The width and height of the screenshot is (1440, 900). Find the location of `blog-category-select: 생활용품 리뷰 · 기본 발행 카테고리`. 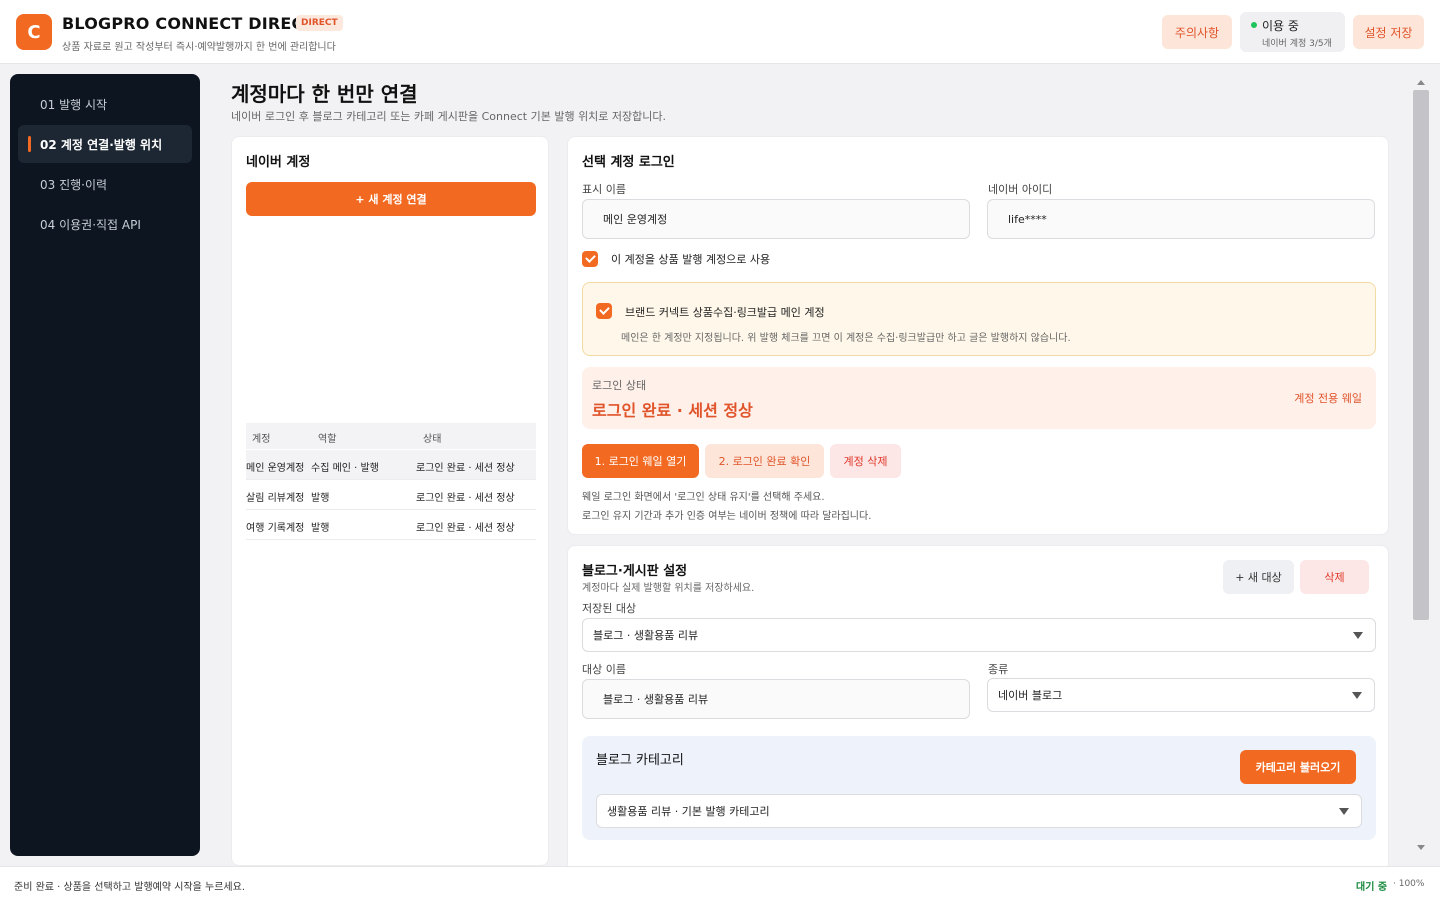

blog-category-select: 생활용품 리뷰 · 기본 발행 카테고리 is located at coordinates (979, 811).